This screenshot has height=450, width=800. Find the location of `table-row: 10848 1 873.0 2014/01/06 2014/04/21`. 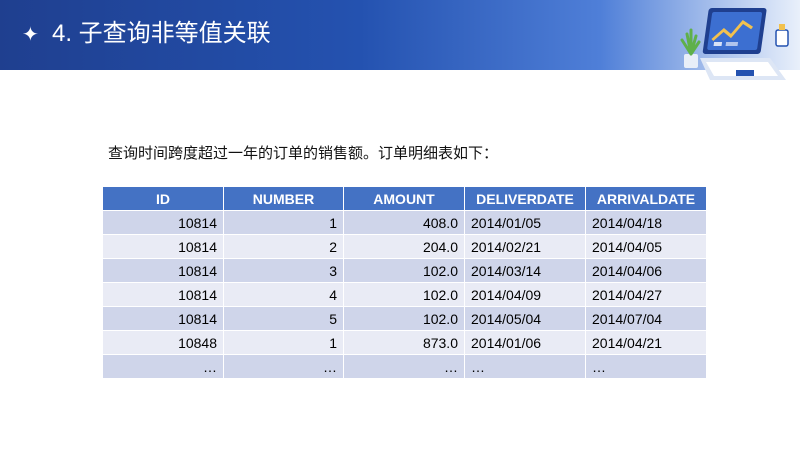

table-row: 10848 1 873.0 2014/01/06 2014/04/21 is located at coordinates (404, 342).